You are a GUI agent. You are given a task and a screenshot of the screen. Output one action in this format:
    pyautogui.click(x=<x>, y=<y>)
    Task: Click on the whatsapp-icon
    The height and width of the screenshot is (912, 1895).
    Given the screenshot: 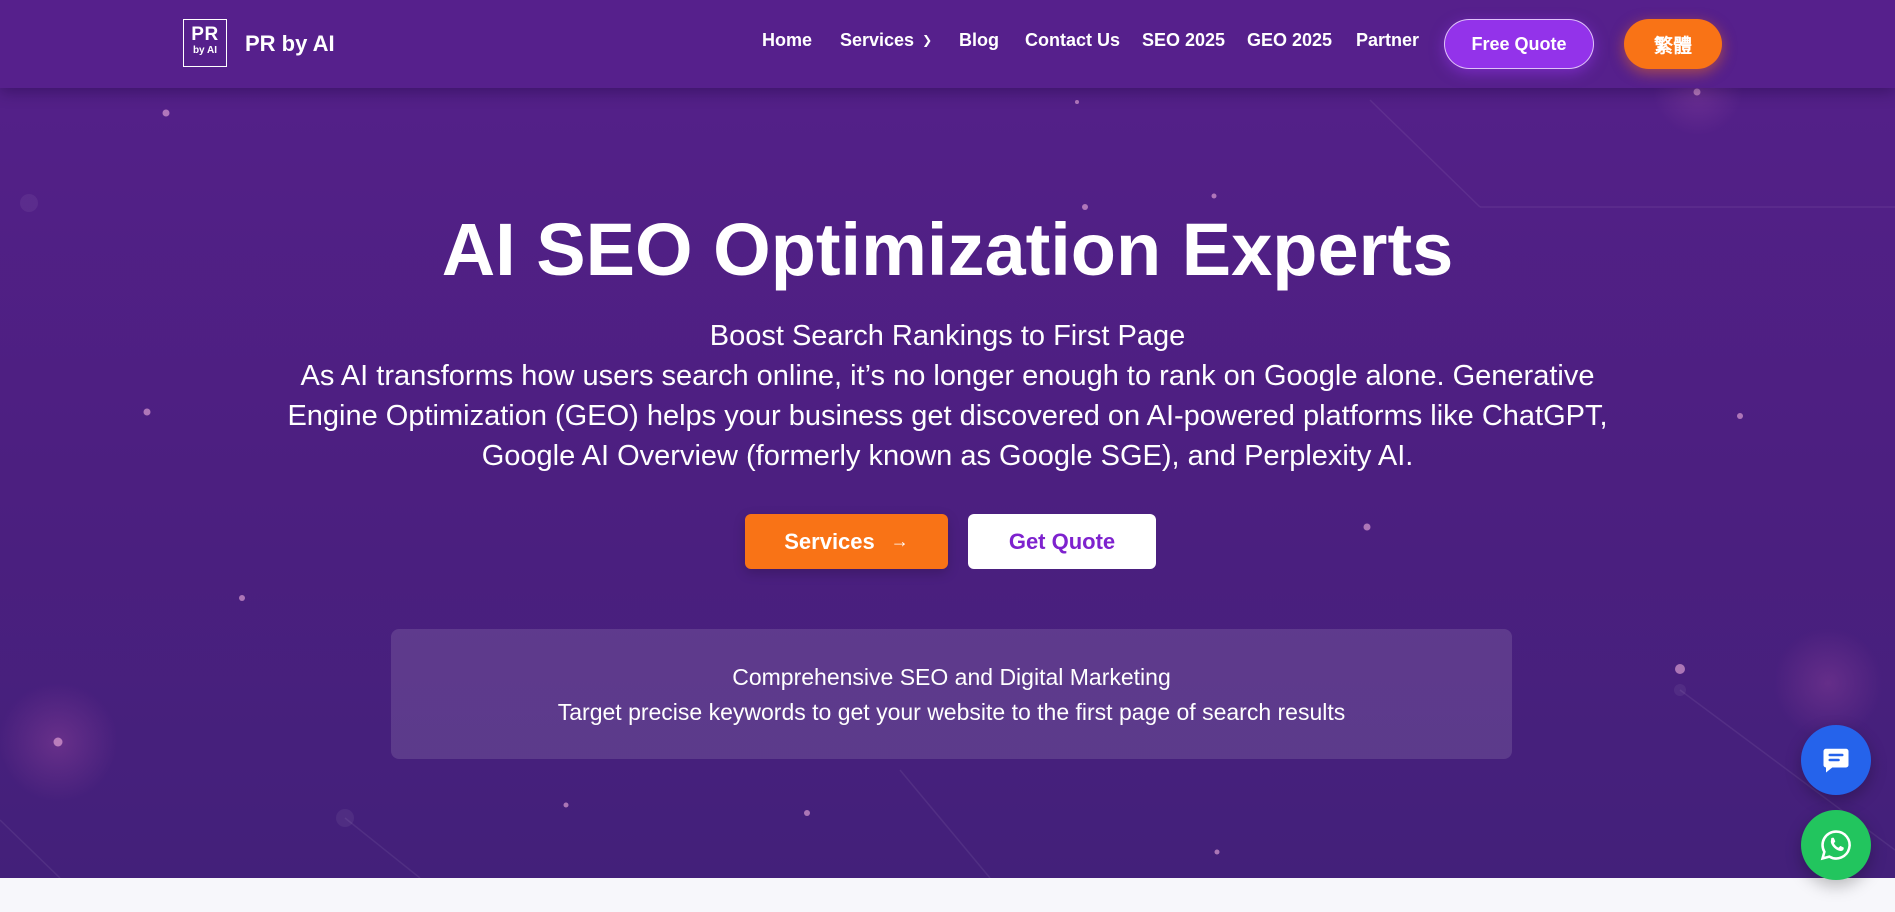 What is the action you would take?
    pyautogui.click(x=1835, y=845)
    